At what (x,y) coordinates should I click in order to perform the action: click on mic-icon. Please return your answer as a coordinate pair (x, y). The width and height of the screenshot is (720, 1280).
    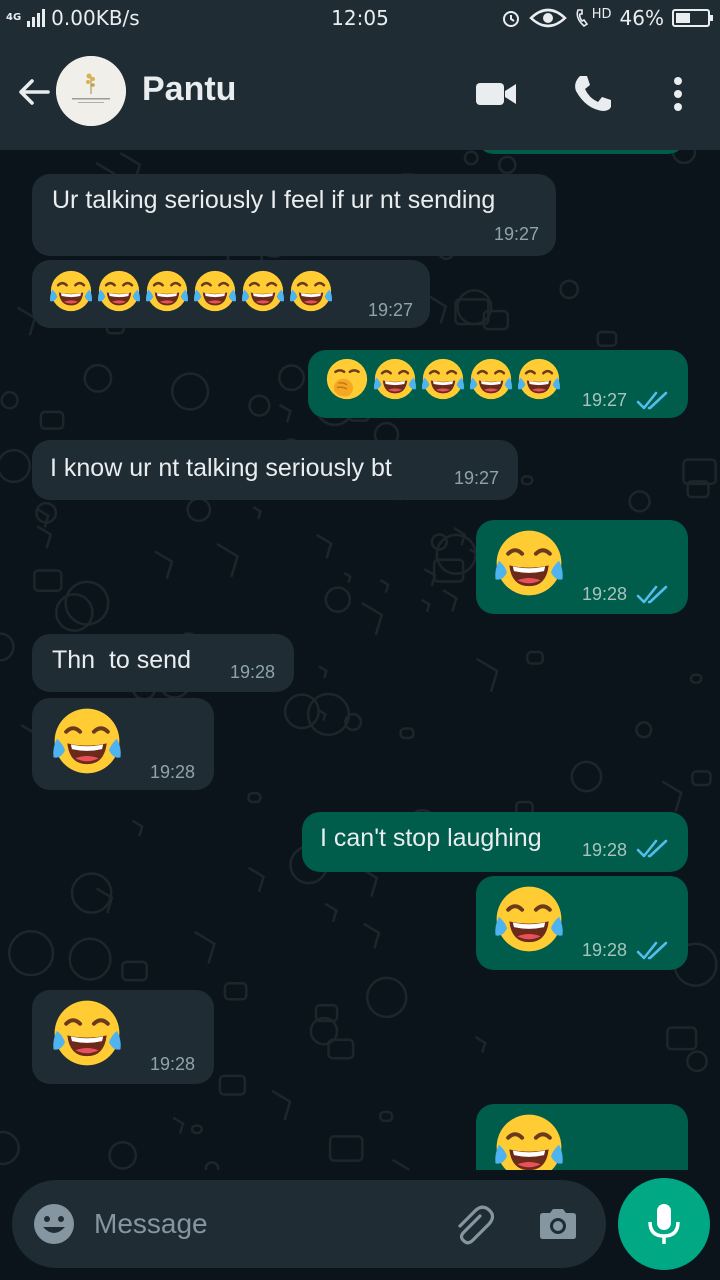
    Looking at the image, I should click on (664, 1224).